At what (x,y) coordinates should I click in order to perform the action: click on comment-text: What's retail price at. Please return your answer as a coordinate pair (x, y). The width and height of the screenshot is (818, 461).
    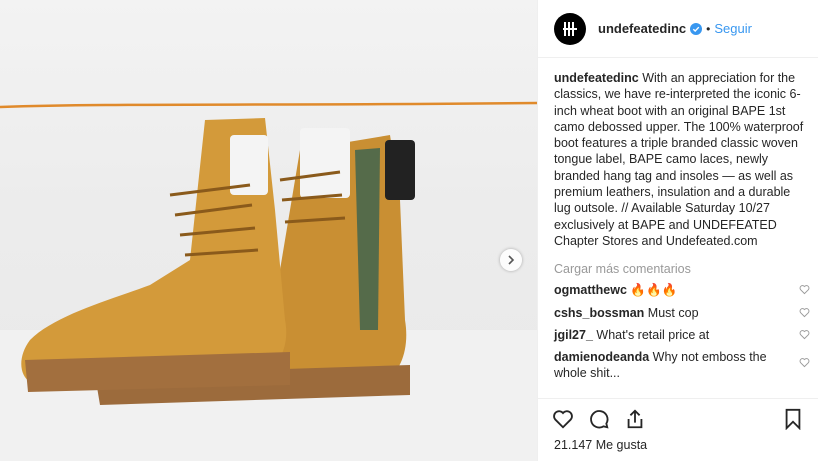
    Looking at the image, I should click on (651, 334).